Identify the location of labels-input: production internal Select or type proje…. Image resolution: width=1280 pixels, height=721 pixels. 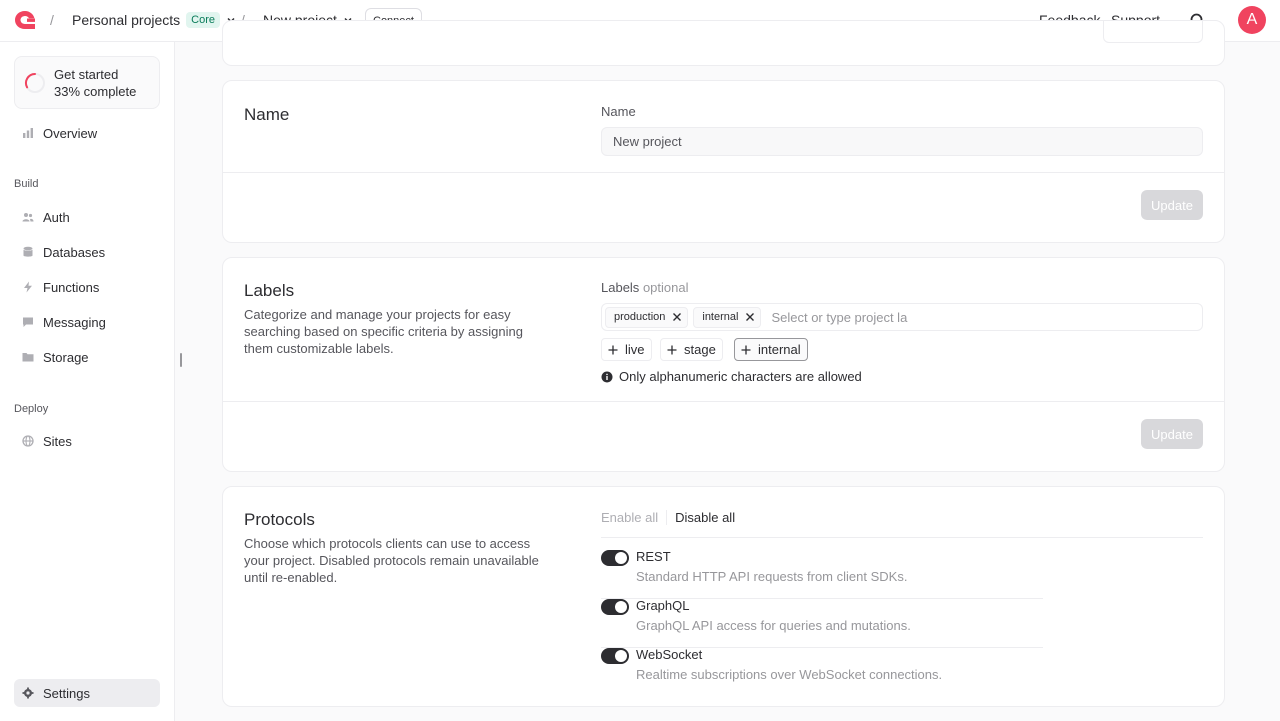
(902, 317).